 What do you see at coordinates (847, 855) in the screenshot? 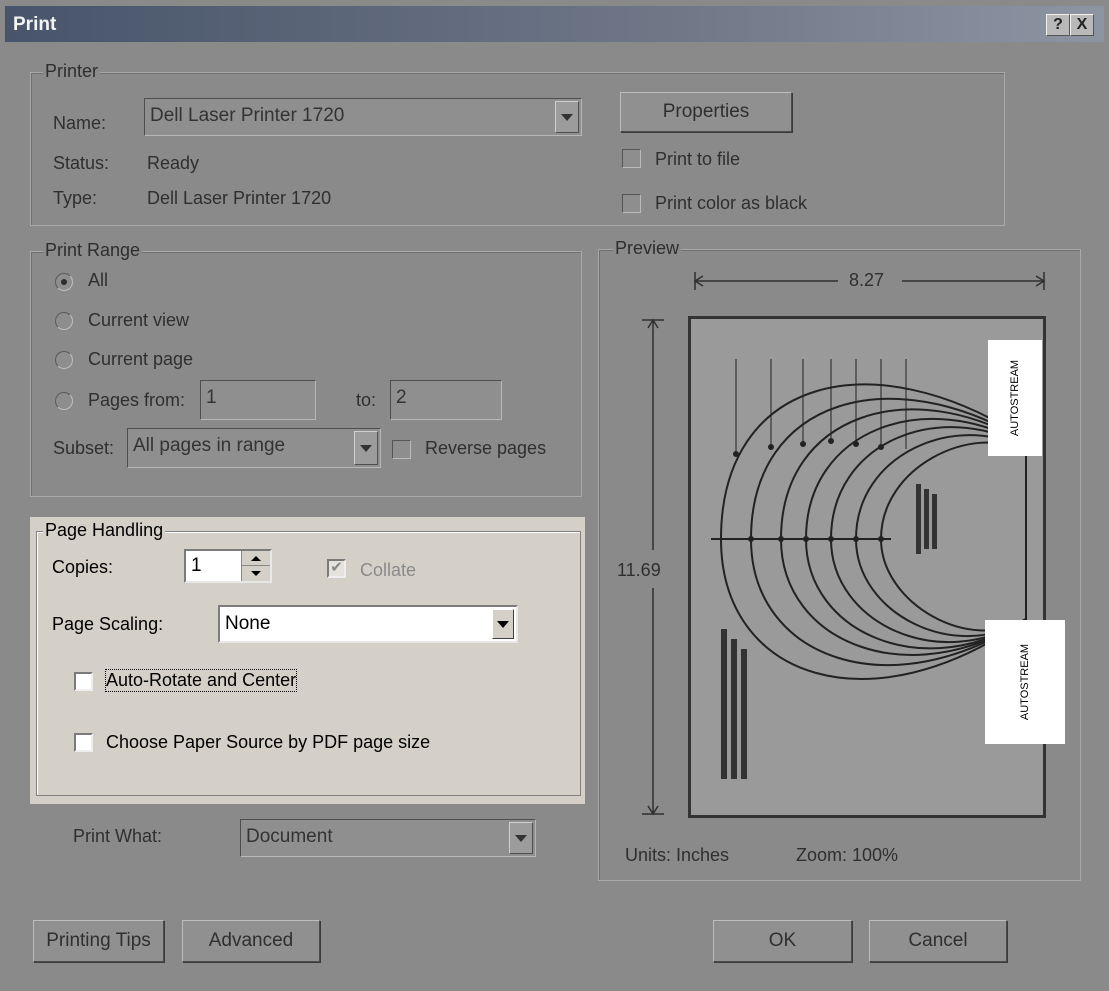
I see `zoom-text: Zoom: 100%` at bounding box center [847, 855].